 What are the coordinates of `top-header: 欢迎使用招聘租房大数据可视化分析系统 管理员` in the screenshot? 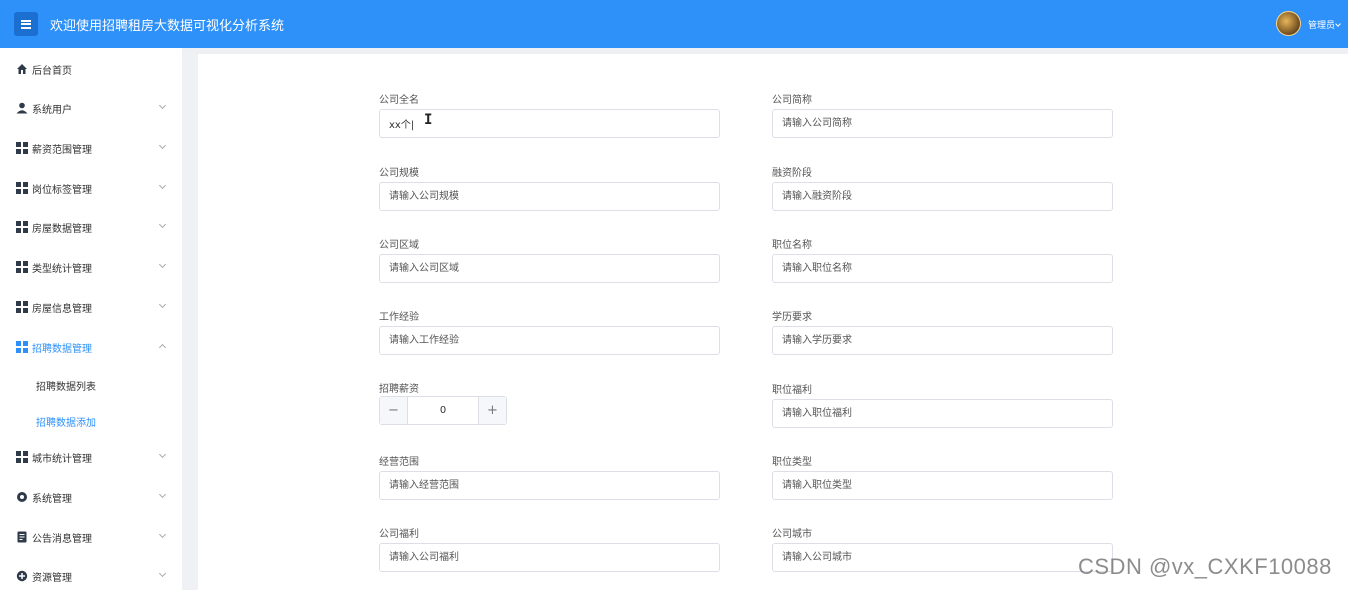 It's located at (674, 24).